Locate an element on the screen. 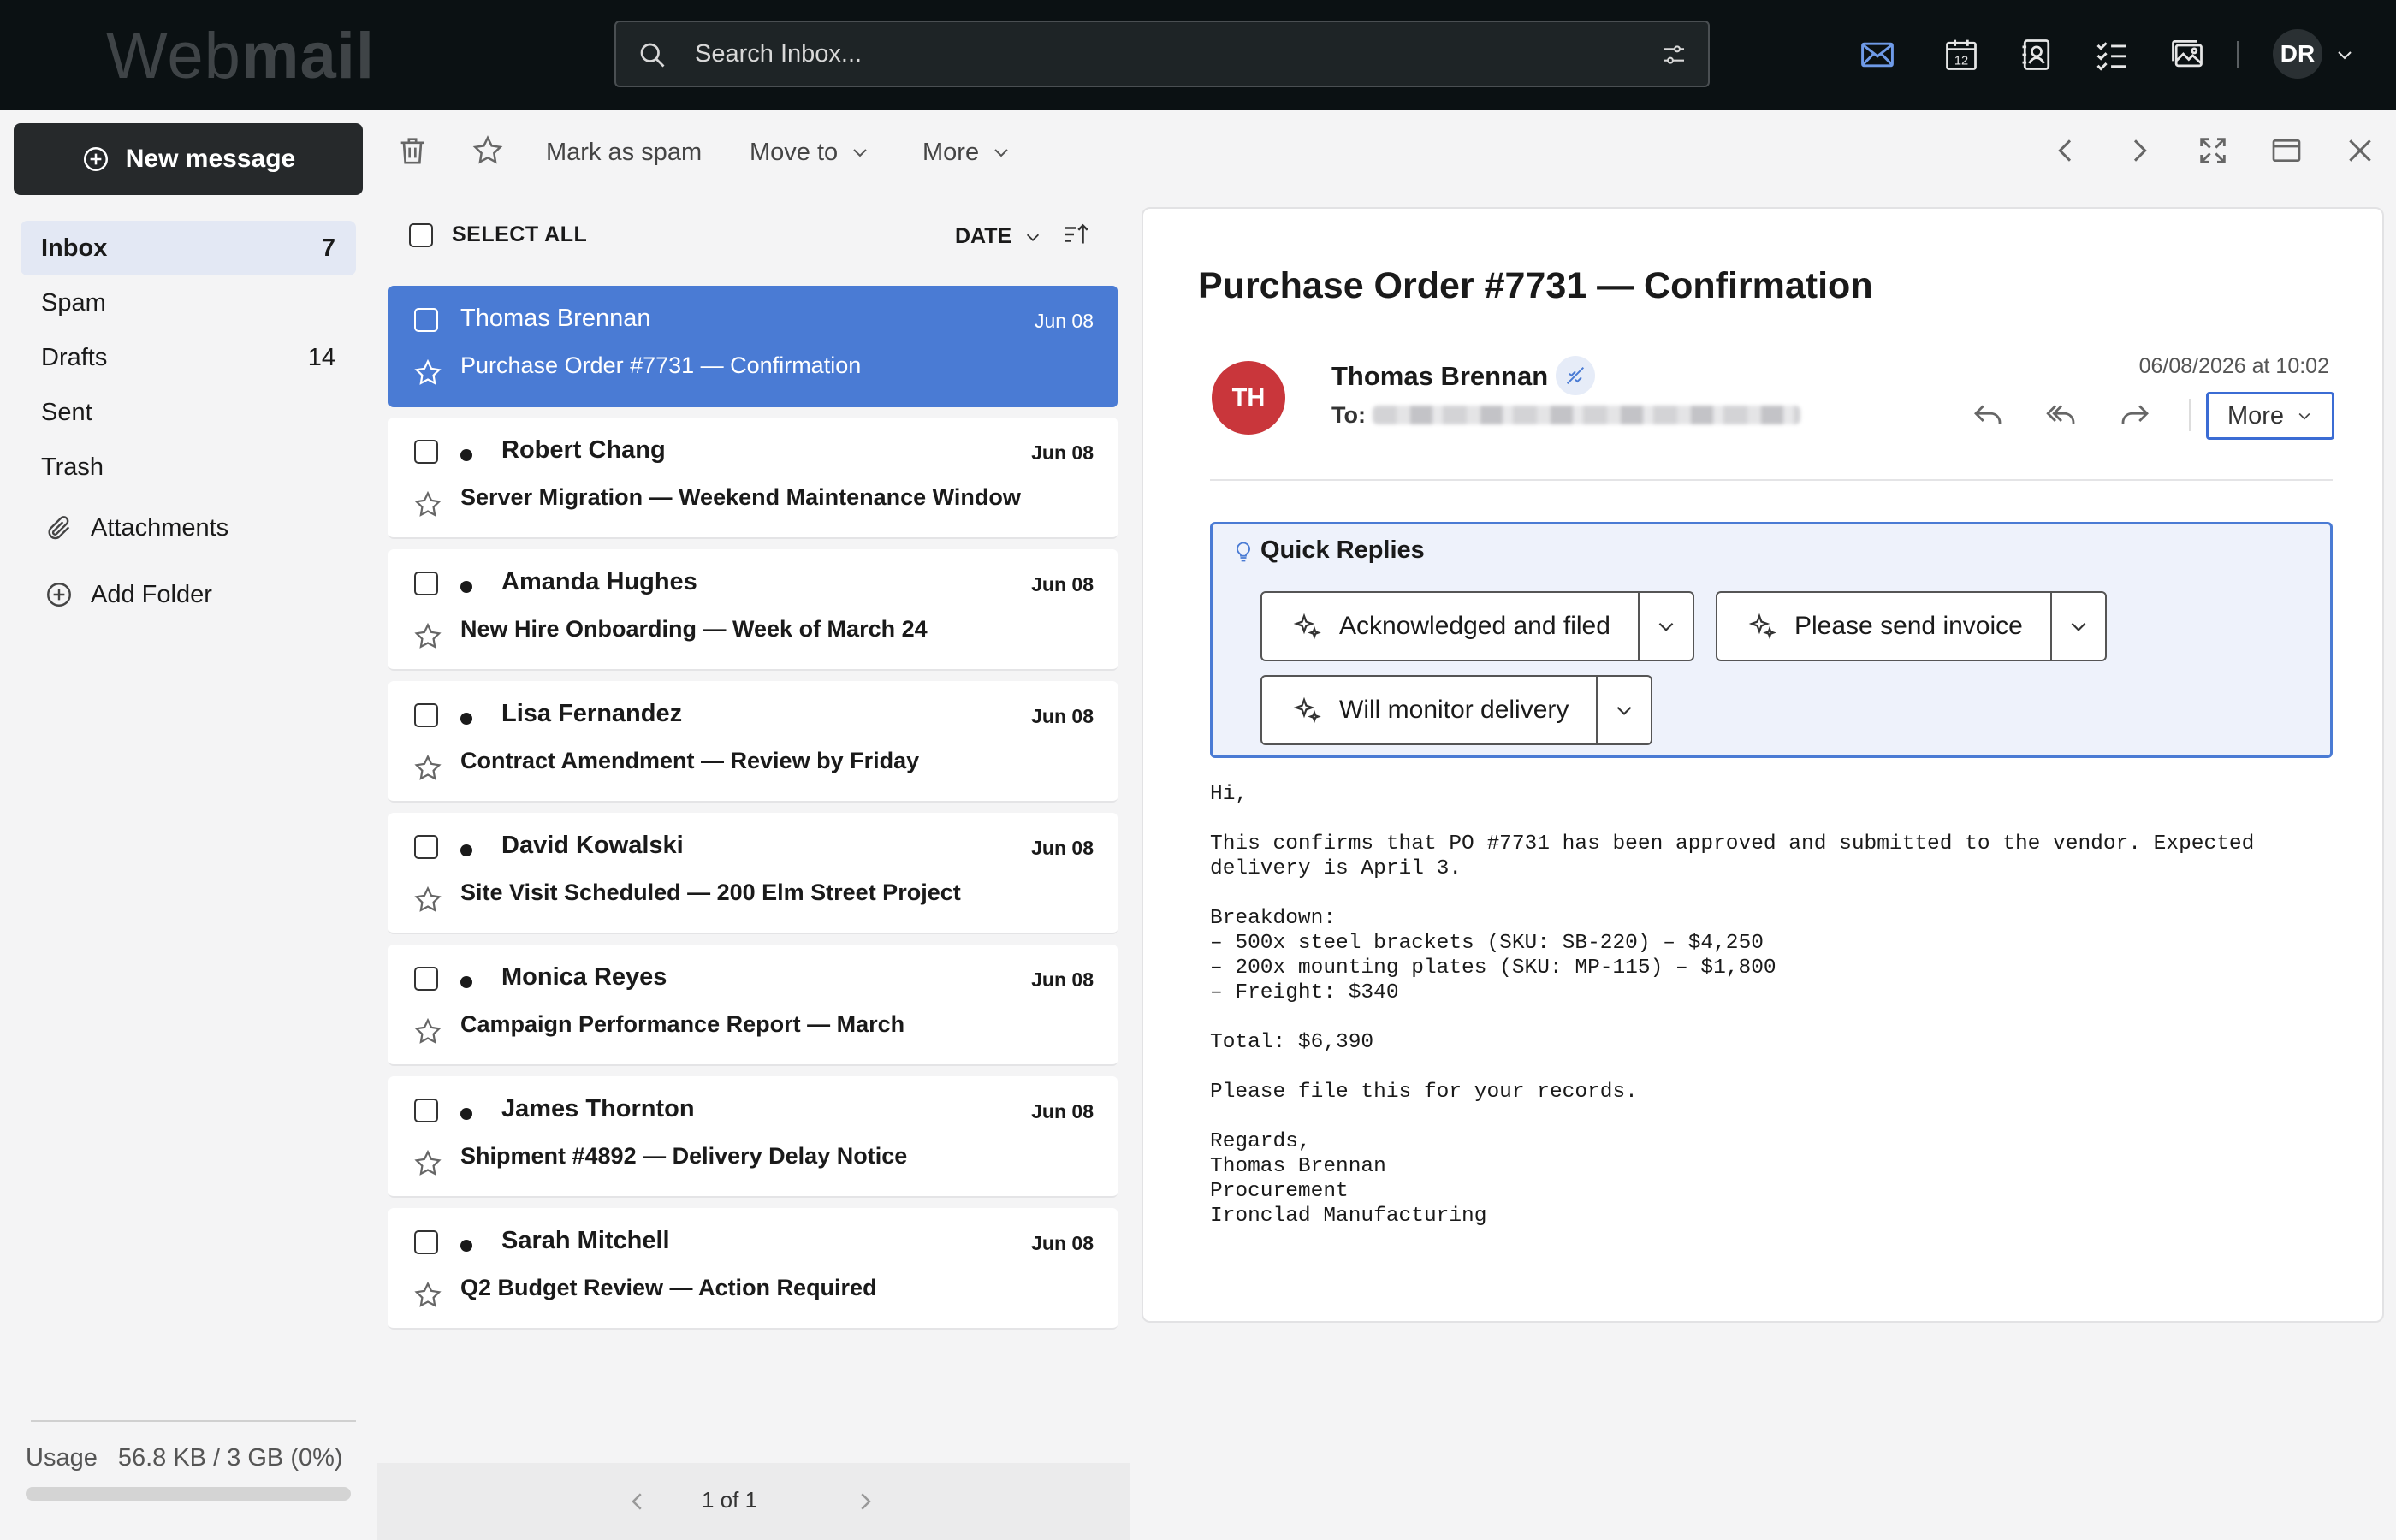 The height and width of the screenshot is (1540, 2396). usage-divider is located at coordinates (193, 1421).